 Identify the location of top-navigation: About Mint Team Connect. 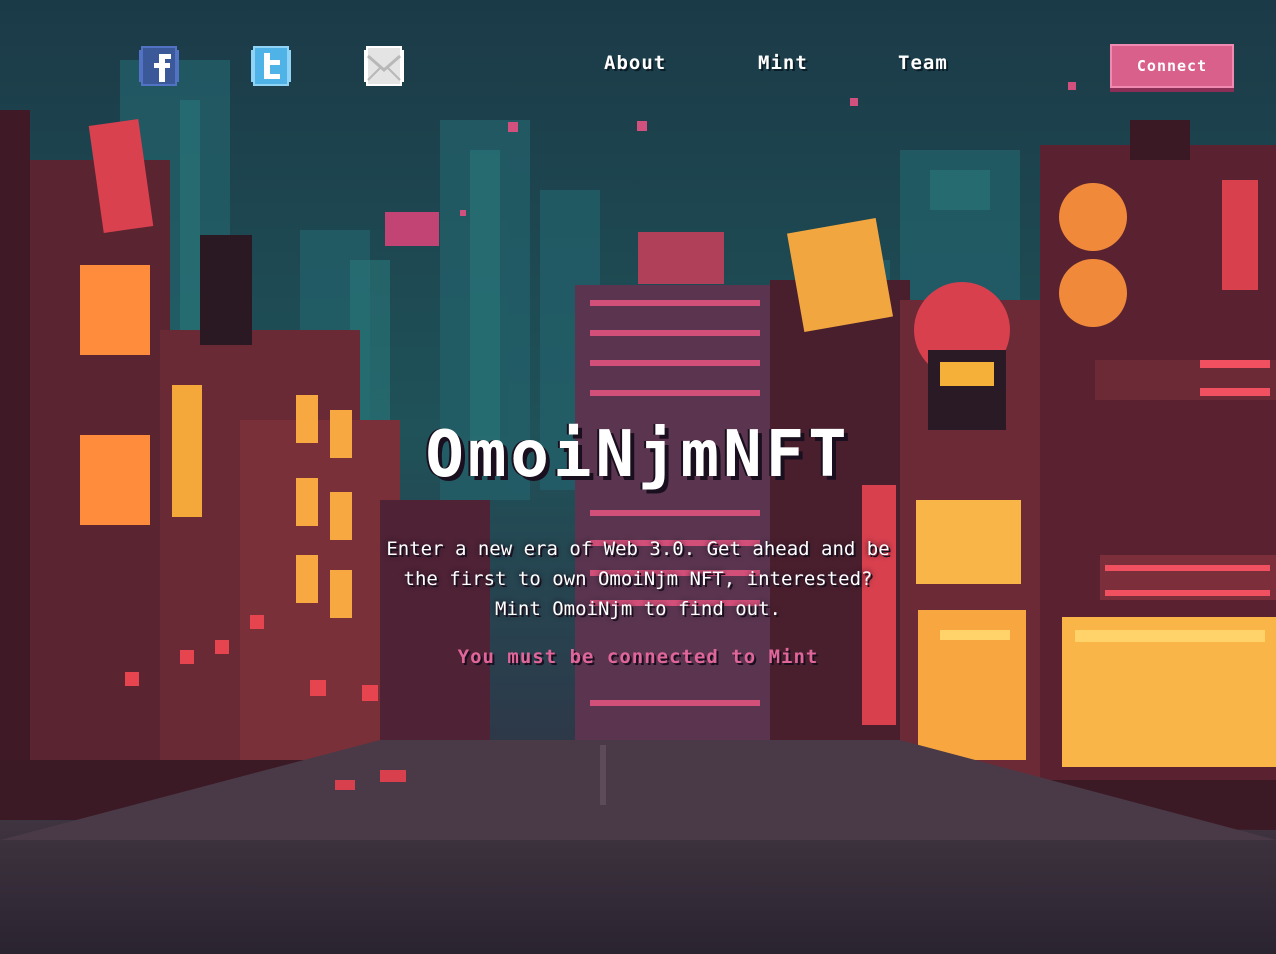
(638, 55).